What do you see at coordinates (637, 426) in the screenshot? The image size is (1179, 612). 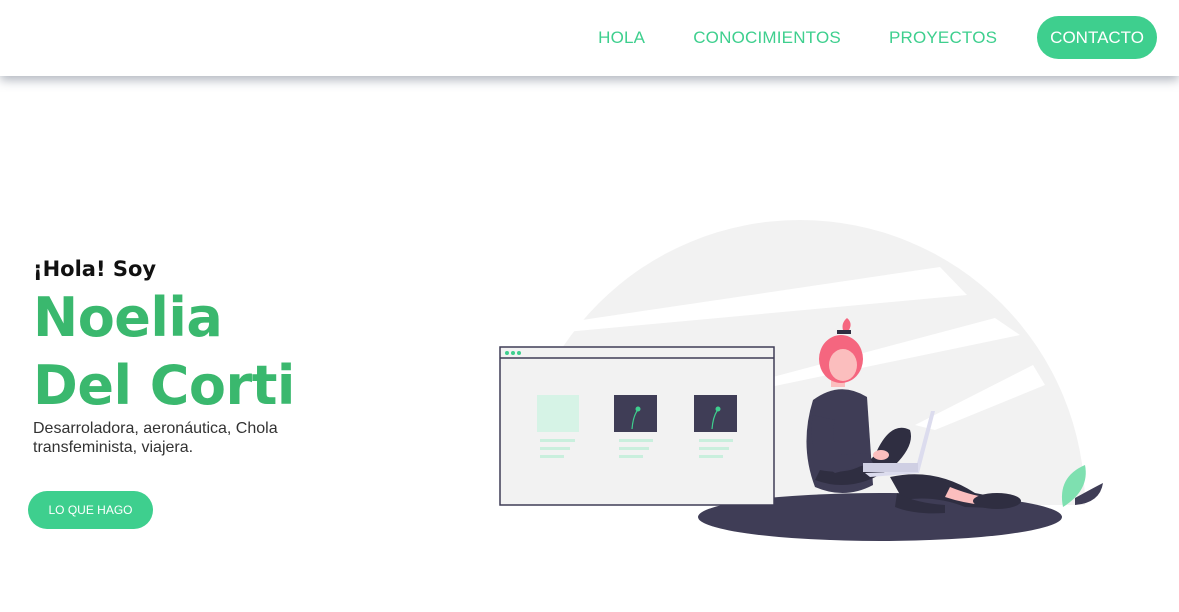 I see `browser-window-illustration` at bounding box center [637, 426].